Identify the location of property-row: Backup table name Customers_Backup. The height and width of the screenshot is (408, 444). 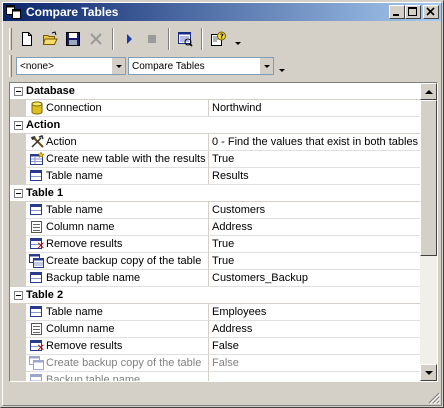
(216, 278).